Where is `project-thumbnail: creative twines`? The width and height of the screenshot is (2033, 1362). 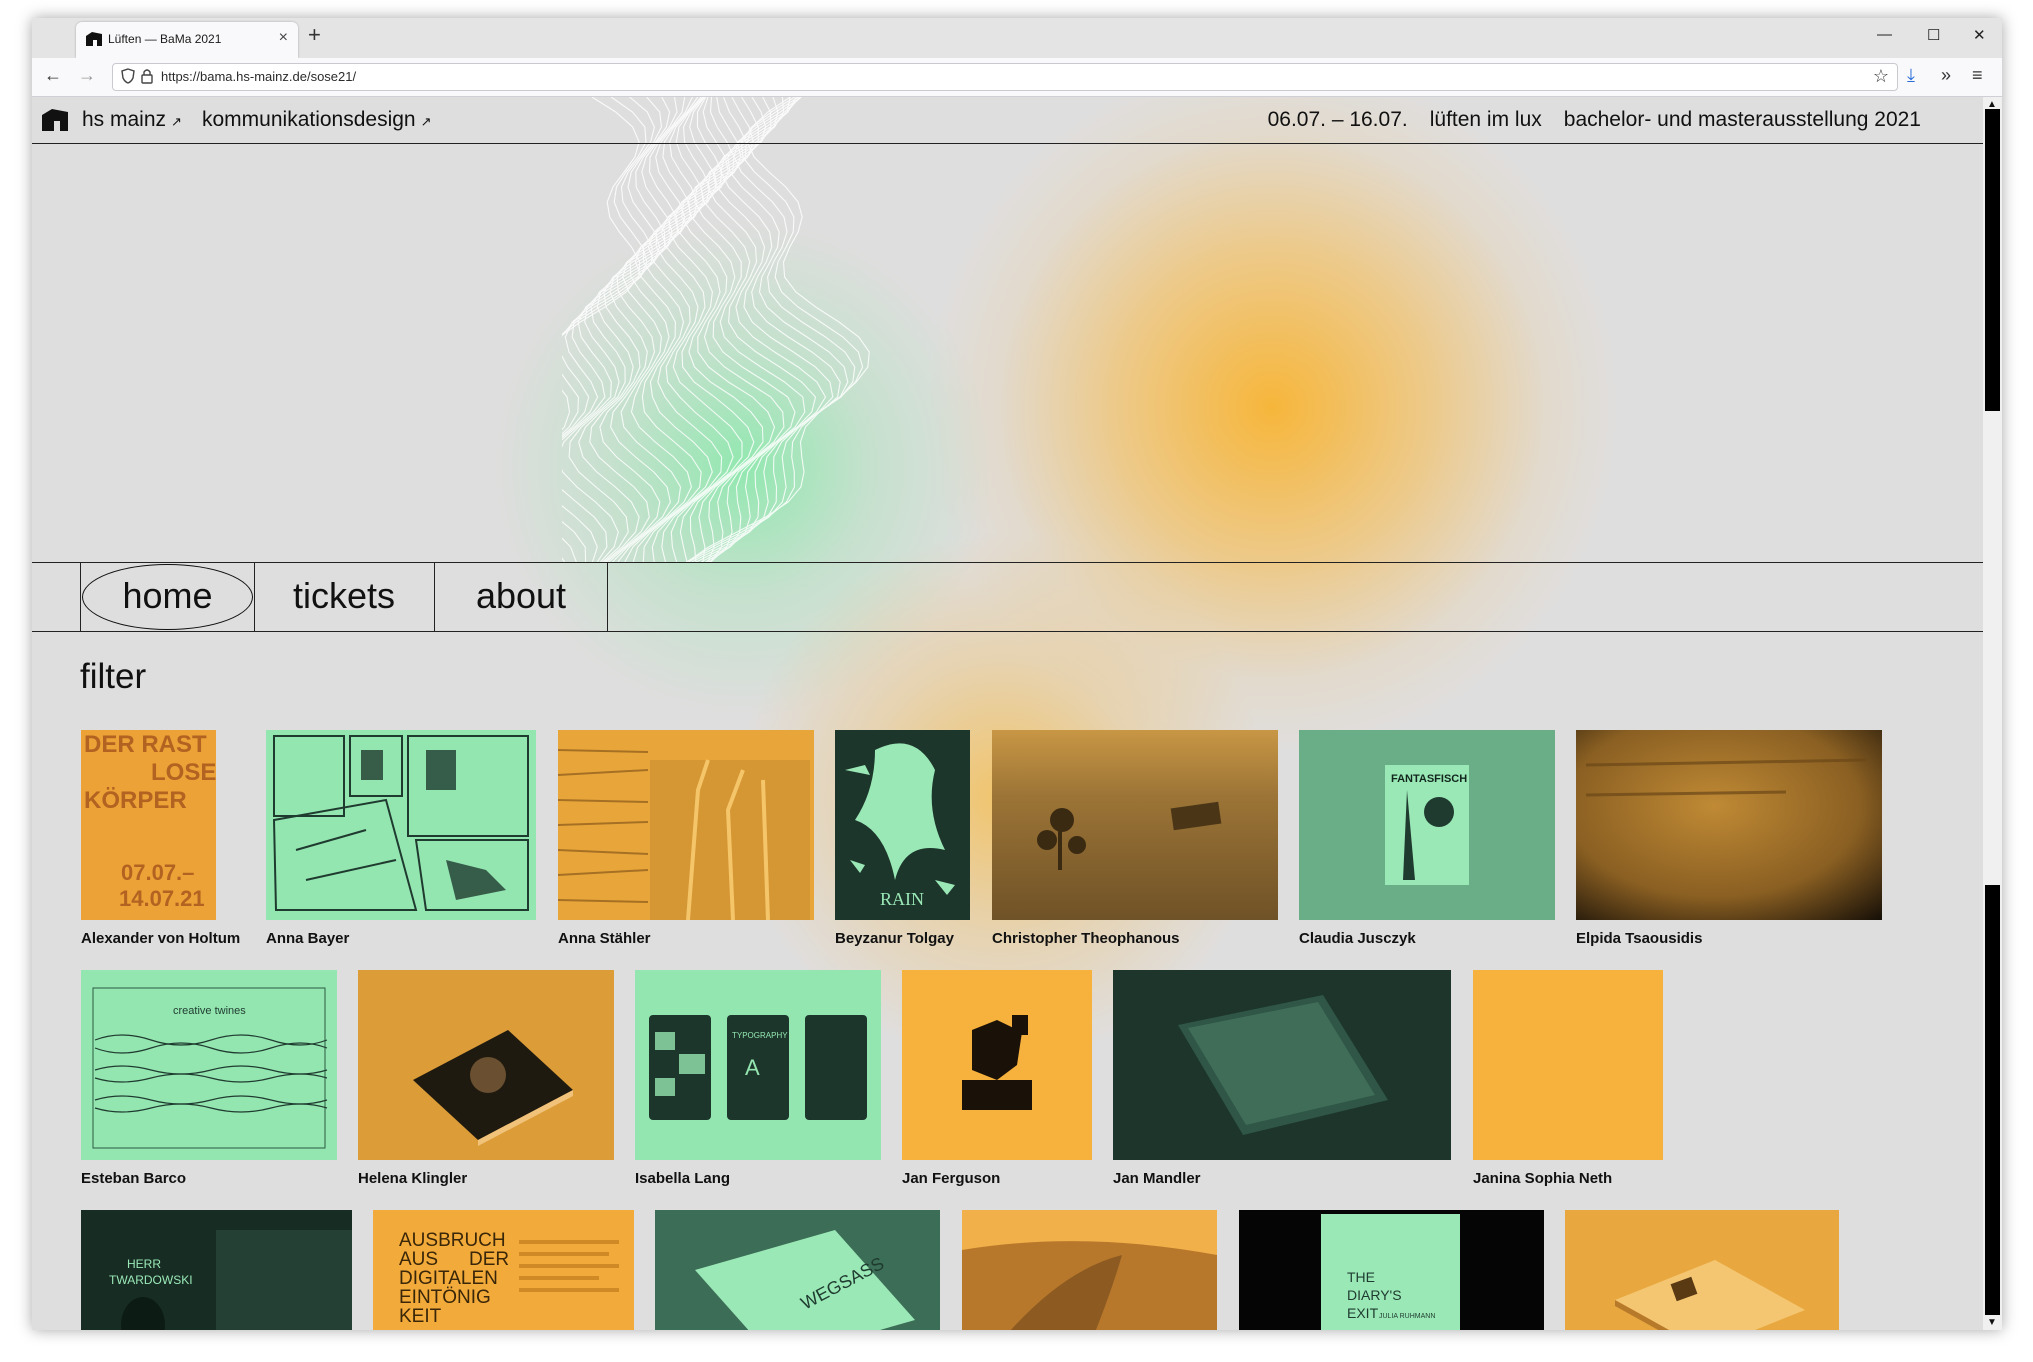
project-thumbnail: creative twines is located at coordinates (209, 1065).